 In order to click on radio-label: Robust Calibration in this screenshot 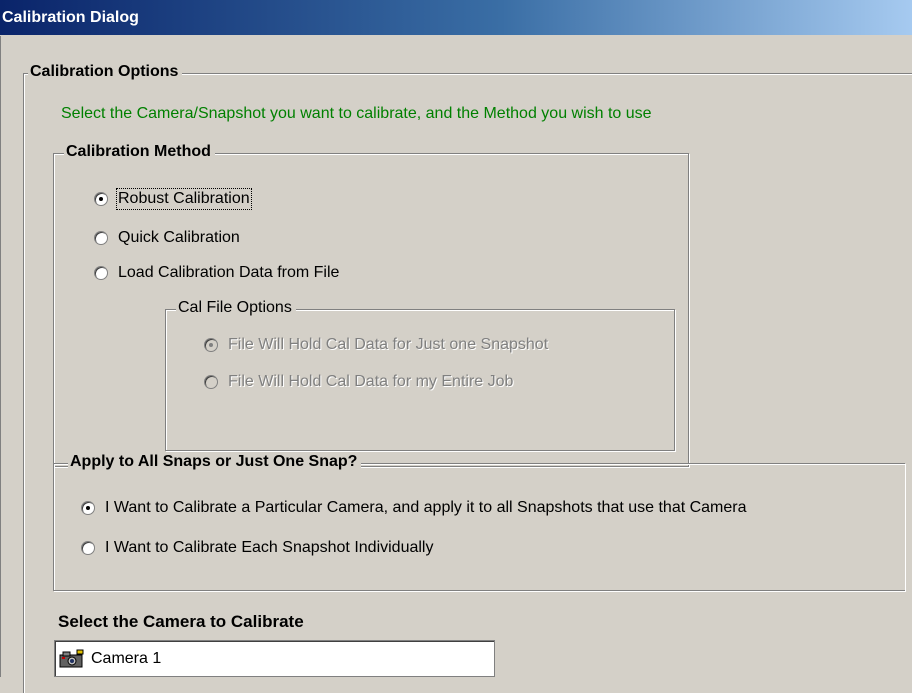, I will do `click(184, 199)`.